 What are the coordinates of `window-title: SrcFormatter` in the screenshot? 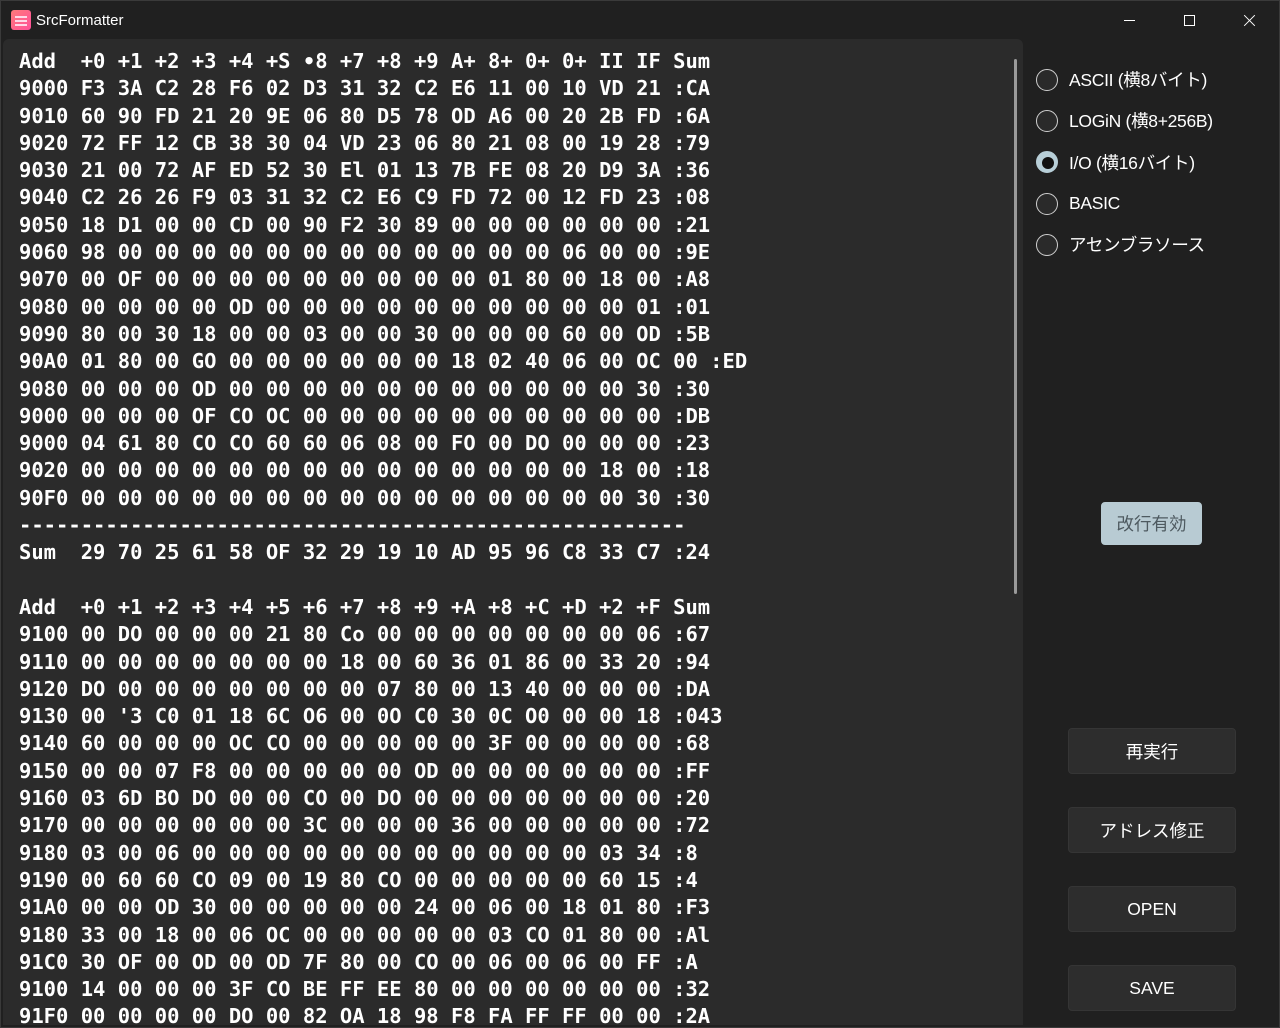 It's located at (80, 20).